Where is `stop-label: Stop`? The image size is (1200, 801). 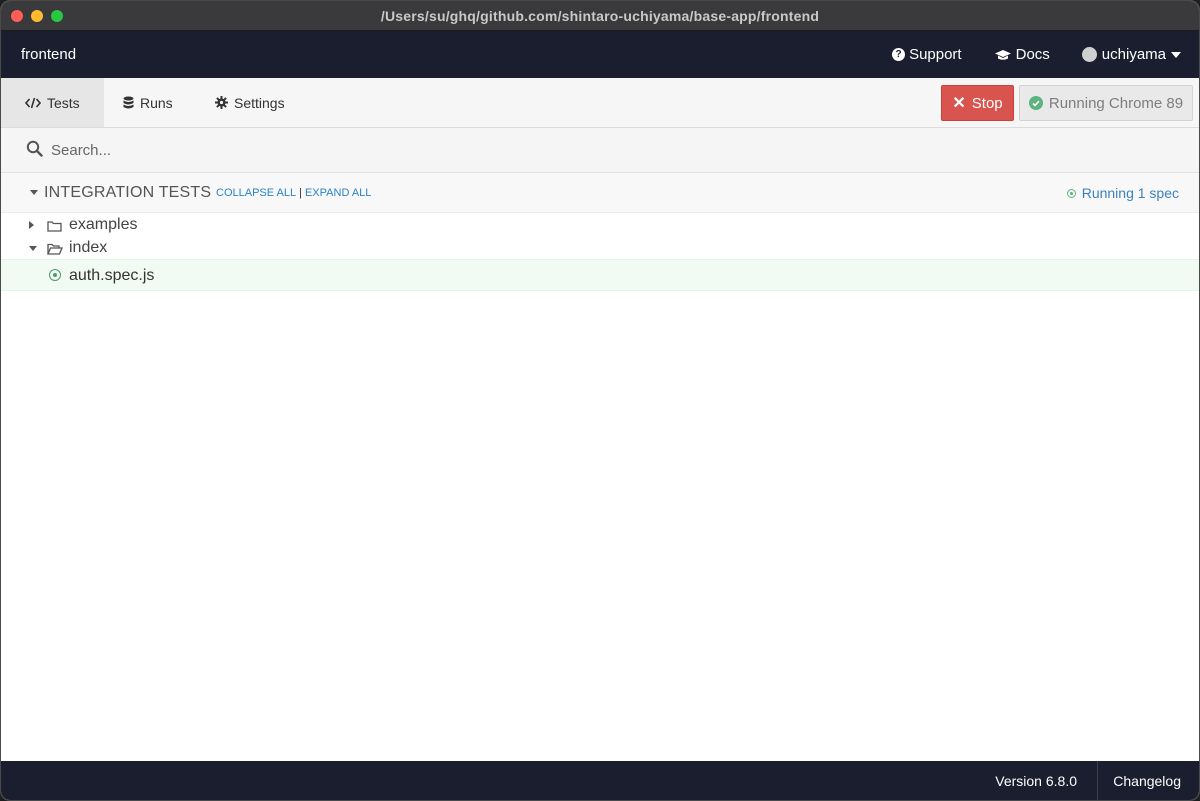 stop-label: Stop is located at coordinates (987, 103).